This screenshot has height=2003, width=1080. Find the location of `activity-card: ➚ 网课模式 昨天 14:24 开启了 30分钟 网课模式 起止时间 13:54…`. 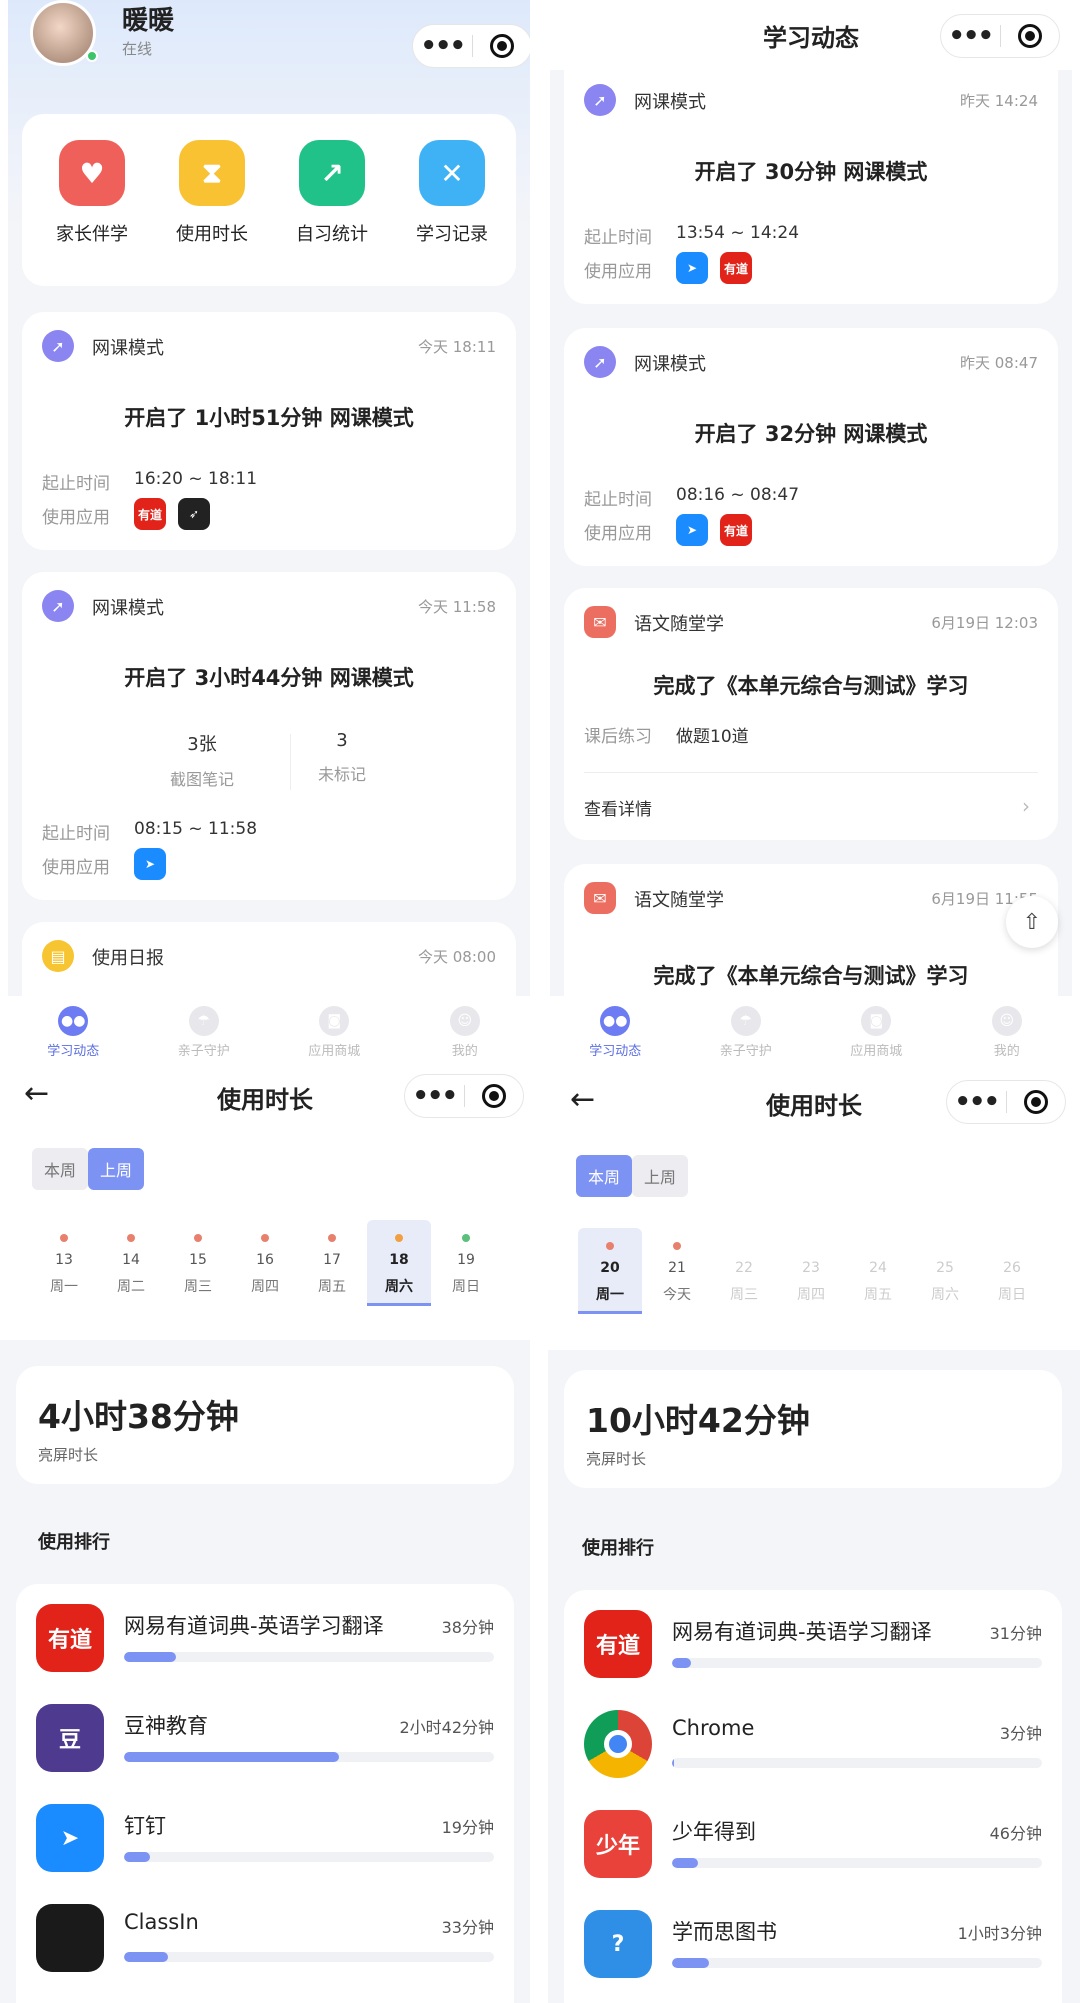

activity-card: ➚ 网课模式 昨天 14:24 开启了 30分钟 网课模式 起止时间 13:54… is located at coordinates (811, 185).